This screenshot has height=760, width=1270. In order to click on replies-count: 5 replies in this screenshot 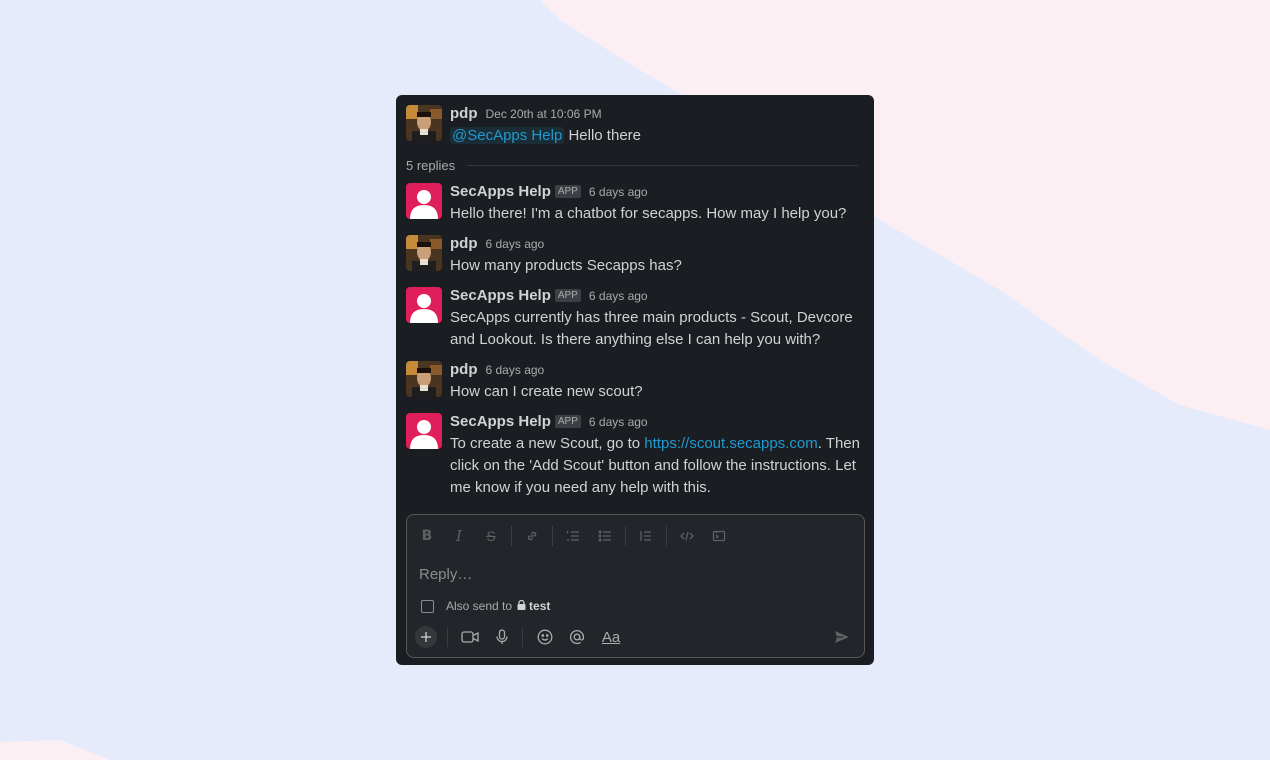, I will do `click(431, 165)`.